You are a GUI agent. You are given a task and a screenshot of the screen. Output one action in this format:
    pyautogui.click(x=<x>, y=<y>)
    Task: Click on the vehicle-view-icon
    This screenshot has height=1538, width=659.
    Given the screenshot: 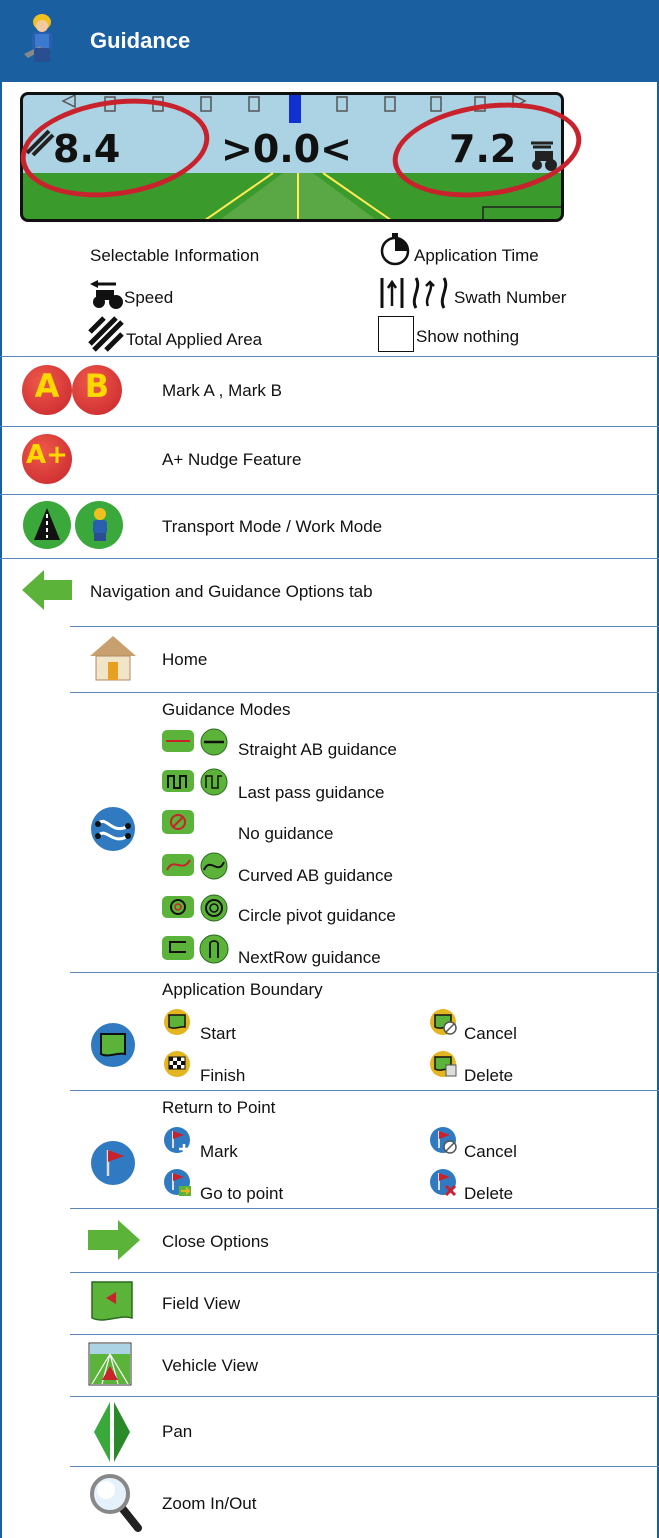 What is the action you would take?
    pyautogui.click(x=110, y=1364)
    